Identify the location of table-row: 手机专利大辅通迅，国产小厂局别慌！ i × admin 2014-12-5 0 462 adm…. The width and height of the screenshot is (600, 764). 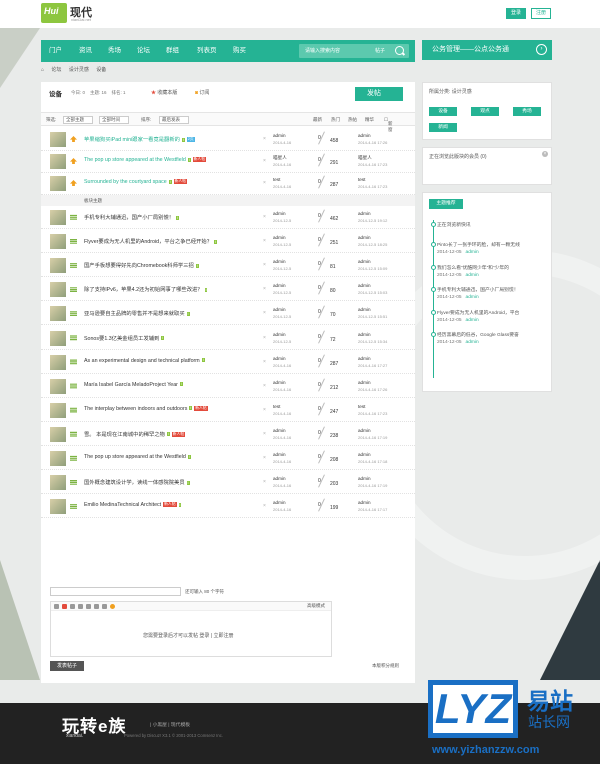
(228, 218).